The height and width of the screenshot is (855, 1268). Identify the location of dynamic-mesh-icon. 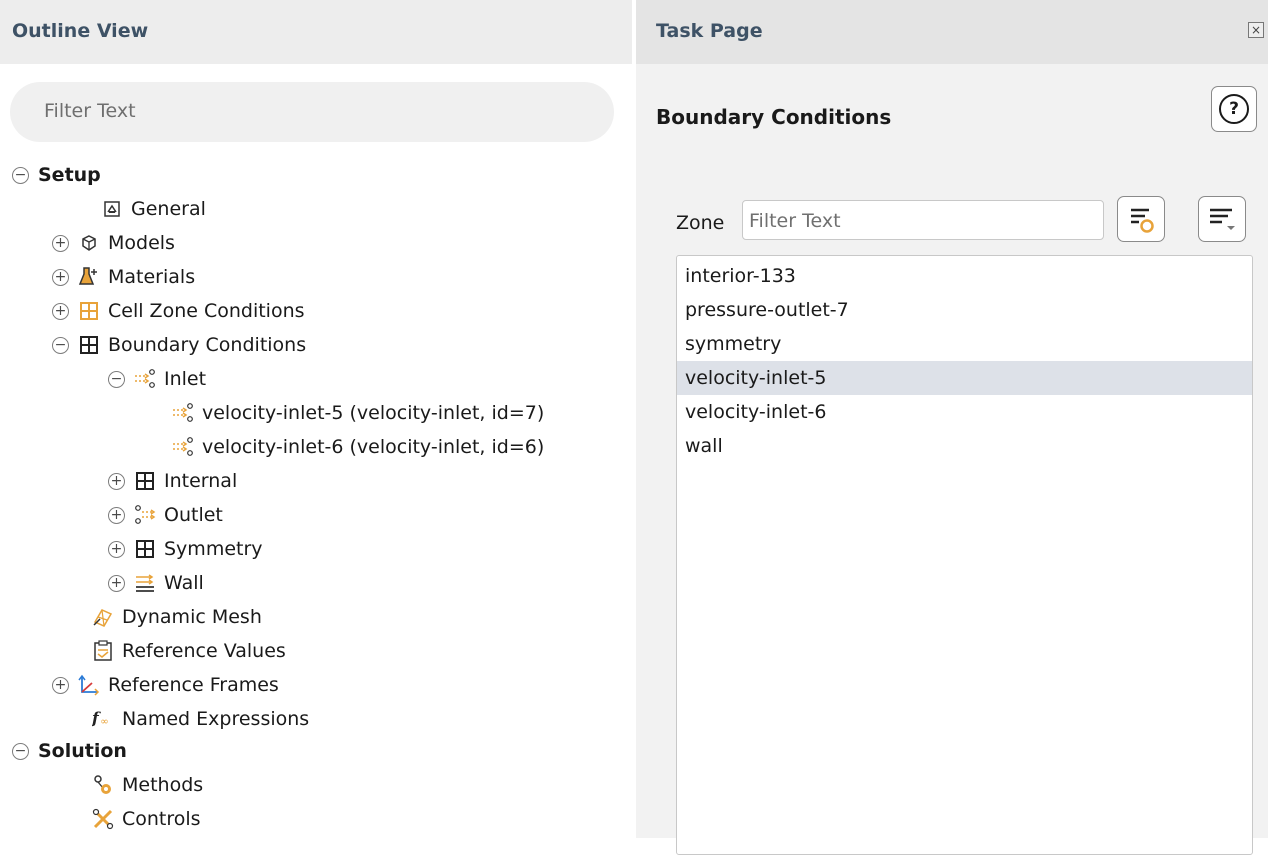
(103, 617).